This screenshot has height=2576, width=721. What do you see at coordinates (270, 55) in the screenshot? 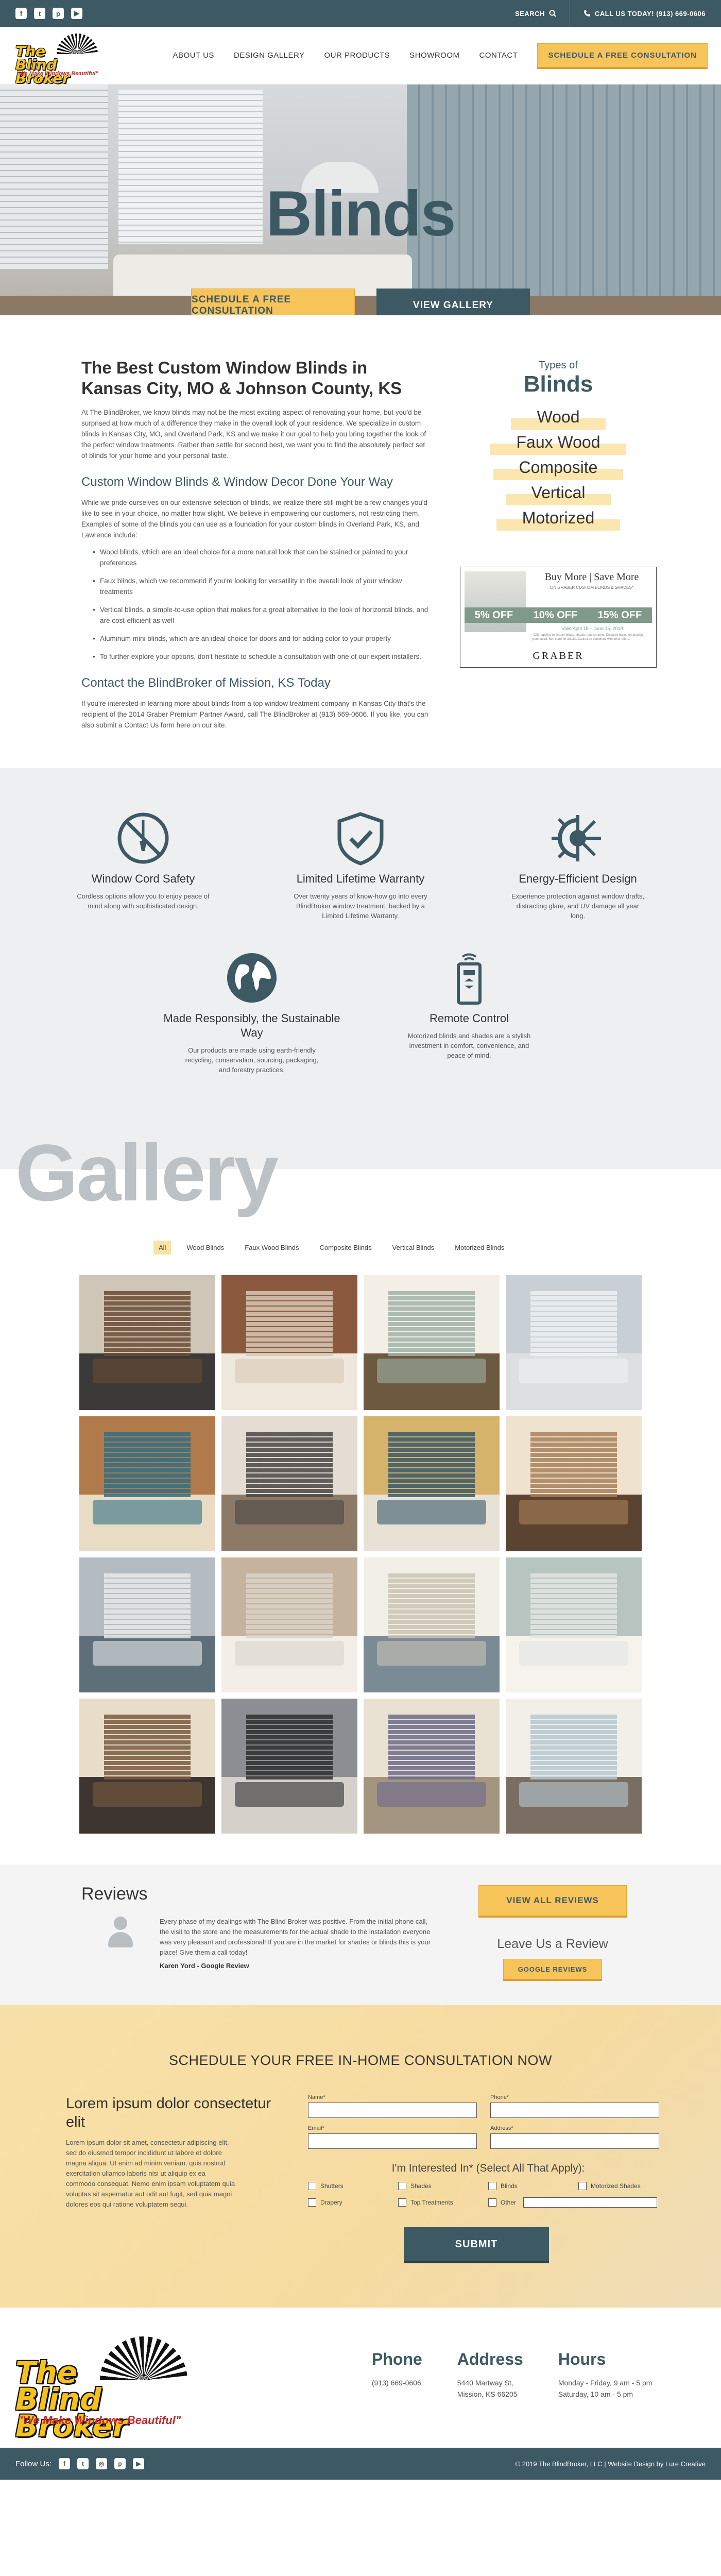
I see `nav-design-gallery: DESIGN GALLERY` at bounding box center [270, 55].